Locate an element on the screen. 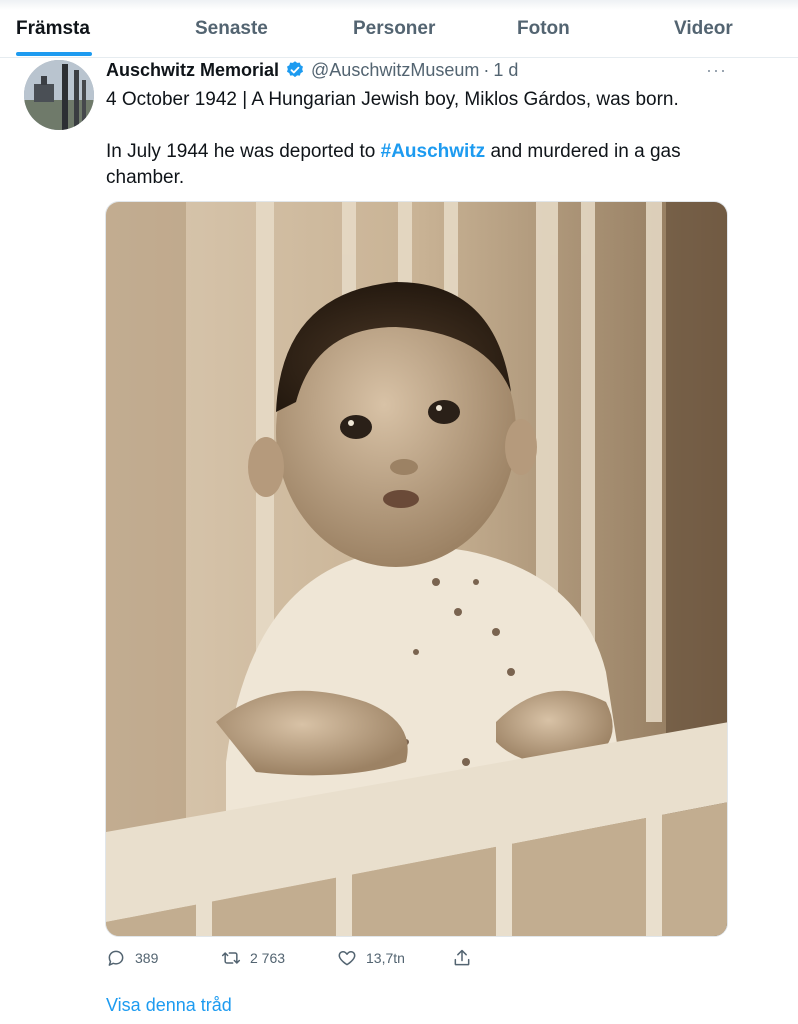  search-tabs: Främsta Senaste Personer Foton Videor is located at coordinates (399, 29).